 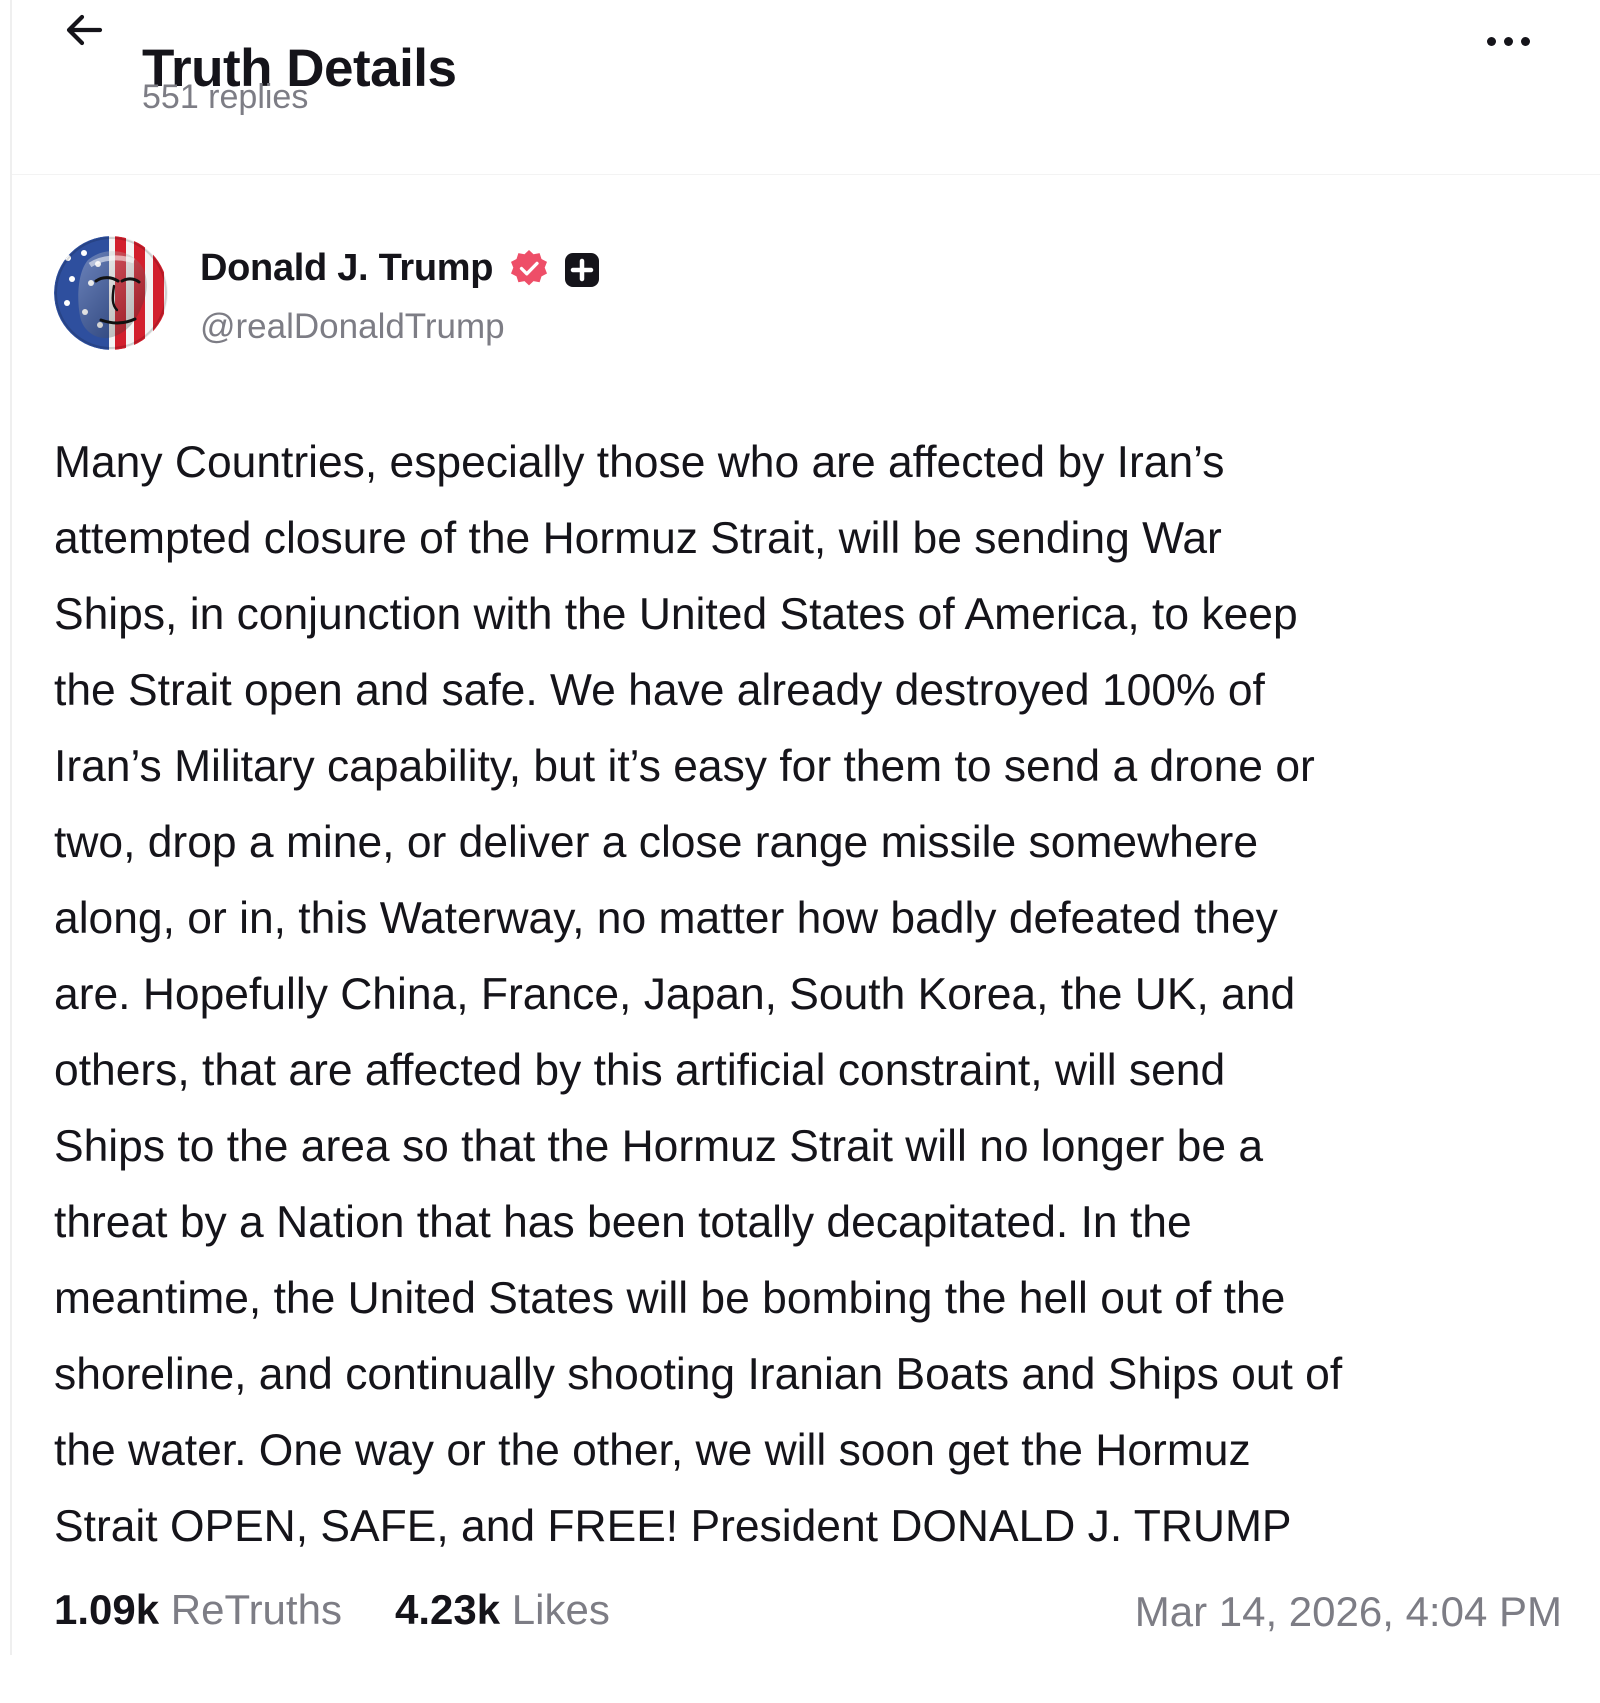 What do you see at coordinates (450, 296) in the screenshot?
I see `post-author: Donald J. Trump @realDonaldTrump` at bounding box center [450, 296].